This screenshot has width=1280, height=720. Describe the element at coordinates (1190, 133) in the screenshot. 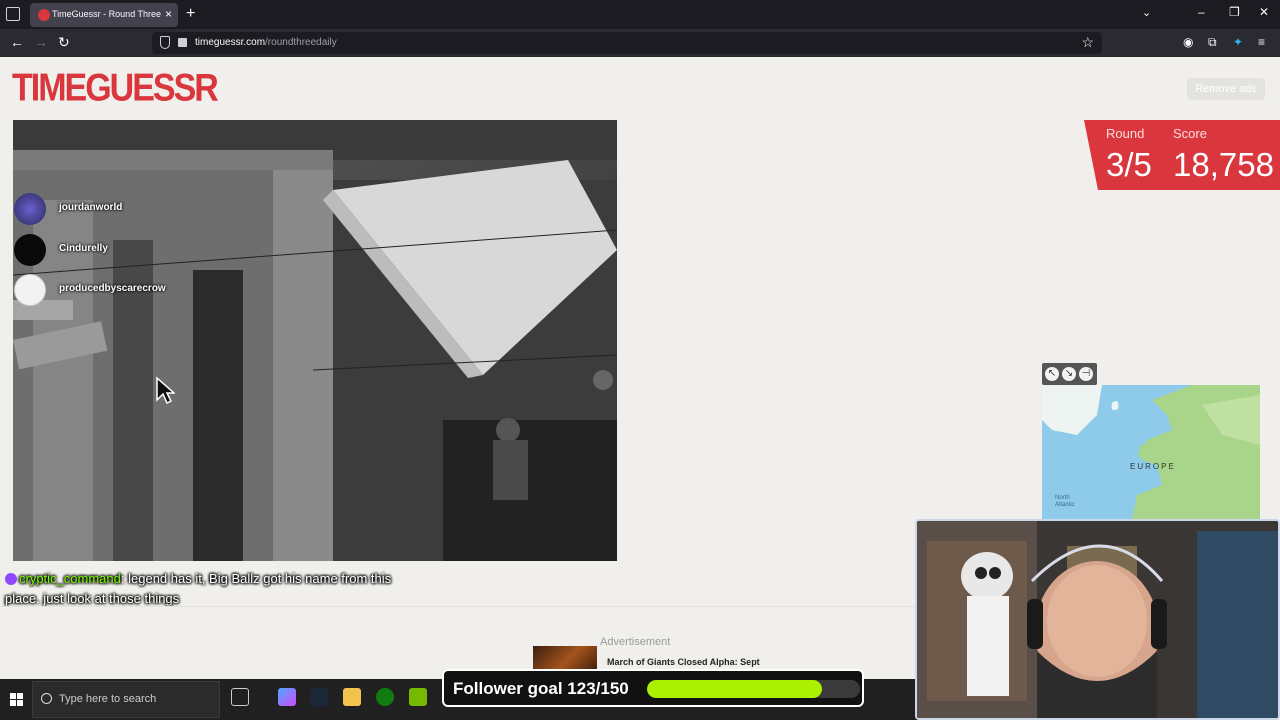

I see `score-label: Score` at that location.